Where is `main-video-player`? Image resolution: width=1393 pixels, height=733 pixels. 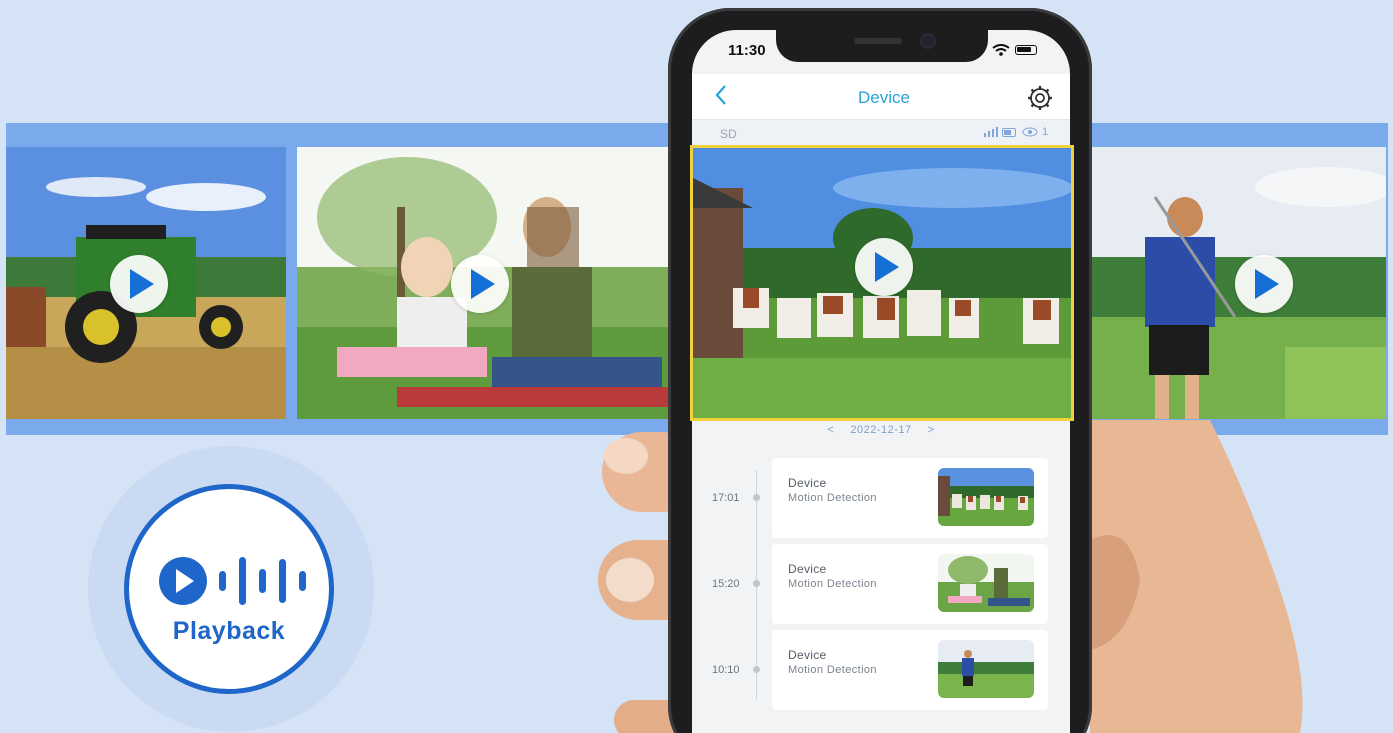 main-video-player is located at coordinates (882, 283).